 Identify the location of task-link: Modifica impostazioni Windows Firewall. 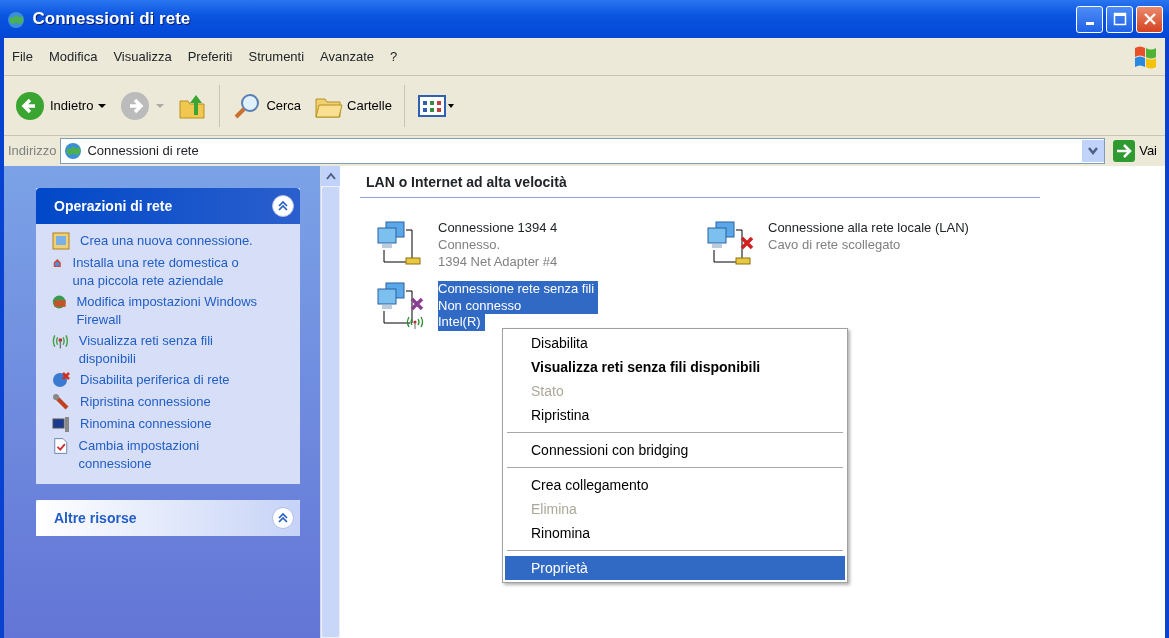
(168, 311).